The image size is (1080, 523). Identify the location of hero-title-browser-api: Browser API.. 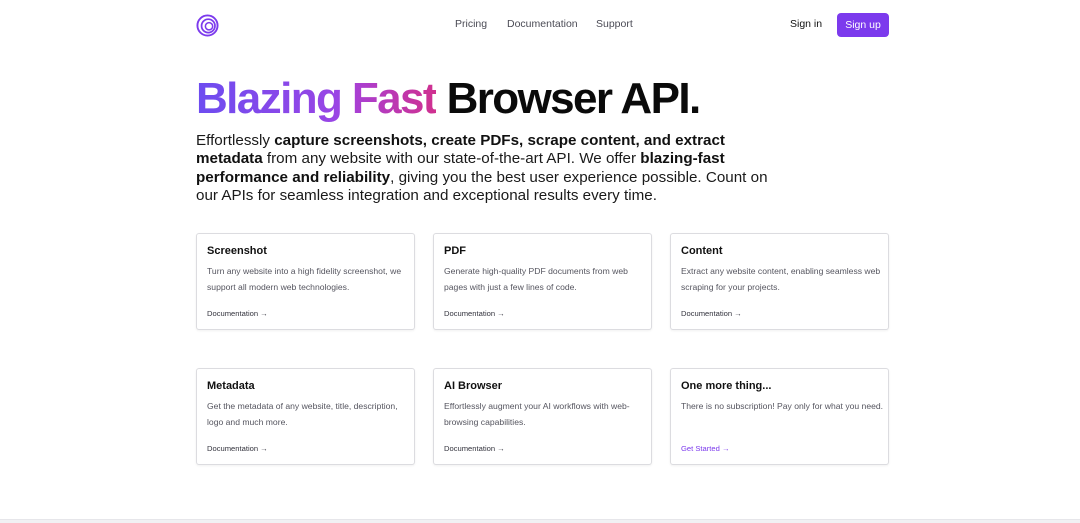
(574, 98).